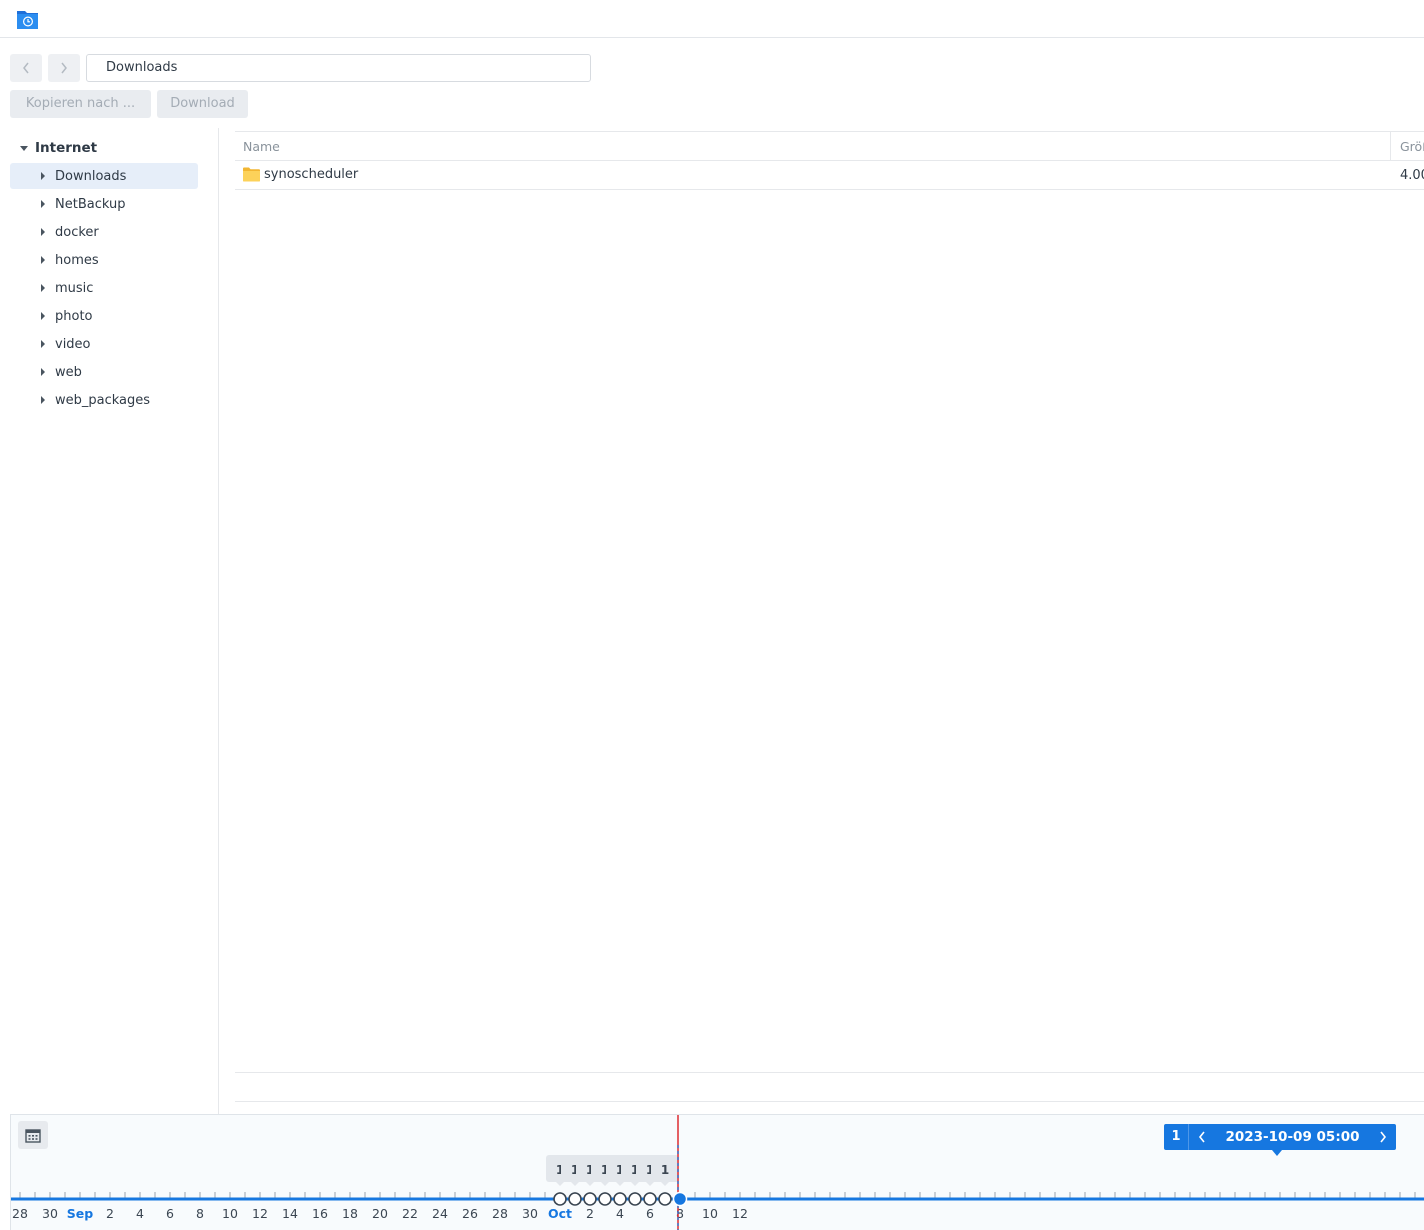 The height and width of the screenshot is (1230, 1424). I want to click on next-version-button, so click(1383, 1137).